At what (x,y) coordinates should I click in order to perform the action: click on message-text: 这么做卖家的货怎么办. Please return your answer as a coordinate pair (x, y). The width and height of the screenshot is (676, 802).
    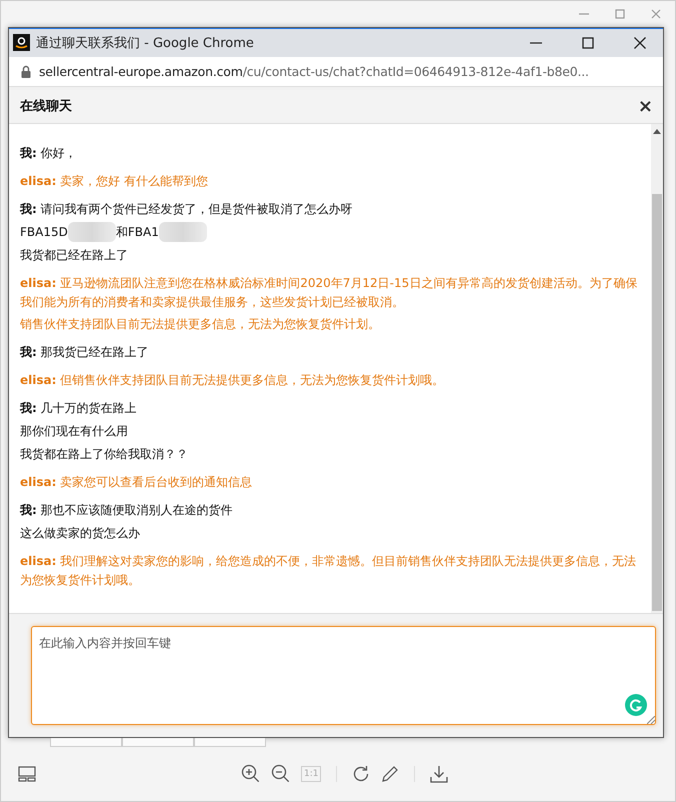
    Looking at the image, I should click on (80, 533).